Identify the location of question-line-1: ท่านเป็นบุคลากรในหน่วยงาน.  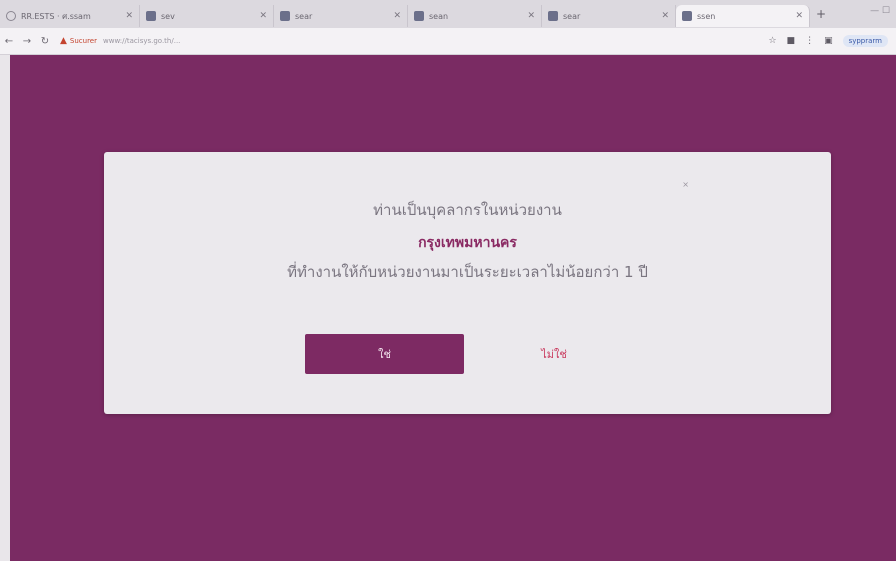
(467, 210).